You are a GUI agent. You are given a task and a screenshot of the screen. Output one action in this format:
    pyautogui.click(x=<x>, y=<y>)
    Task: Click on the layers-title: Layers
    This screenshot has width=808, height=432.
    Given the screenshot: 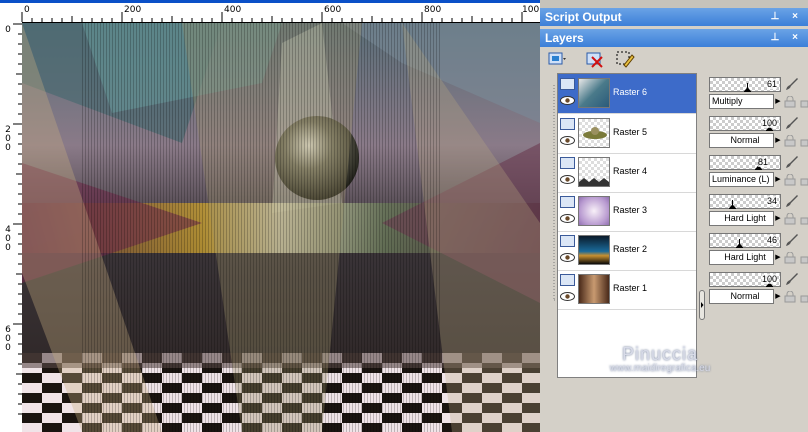 What is the action you would take?
    pyautogui.click(x=564, y=38)
    